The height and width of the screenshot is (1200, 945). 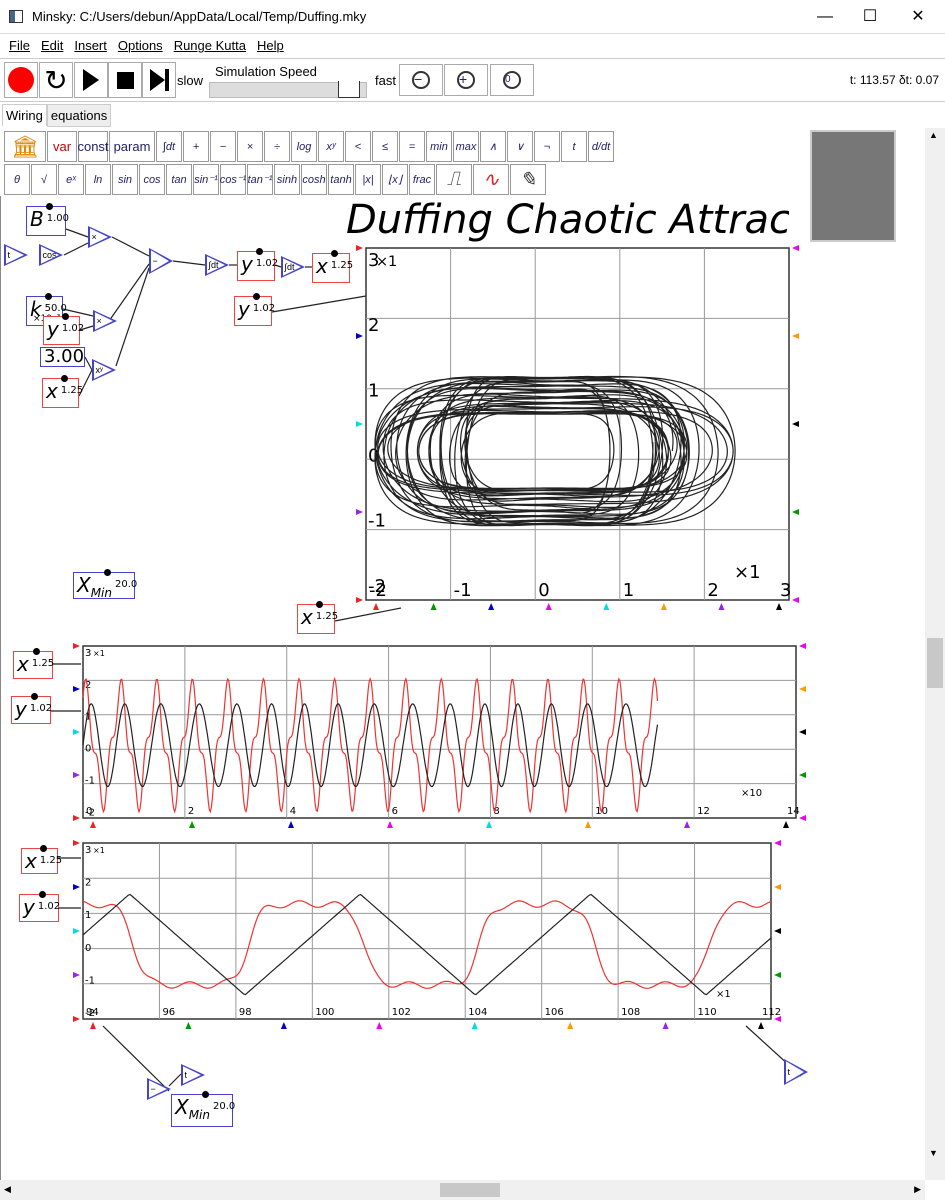 What do you see at coordinates (33, 663) in the screenshot?
I see `variable-x-plot2: x 1.25` at bounding box center [33, 663].